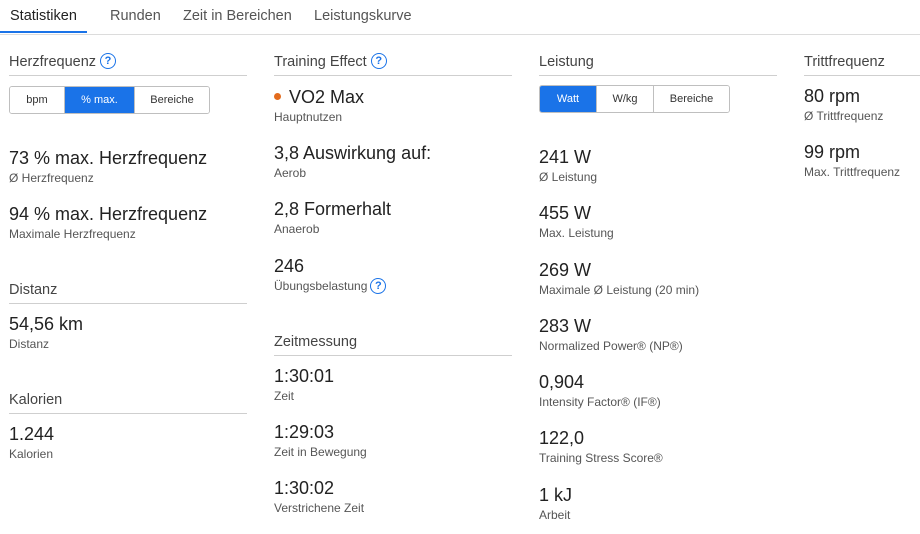 The width and height of the screenshot is (920, 534). I want to click on primary-benefit-label: Hauptnutzen, so click(308, 117).